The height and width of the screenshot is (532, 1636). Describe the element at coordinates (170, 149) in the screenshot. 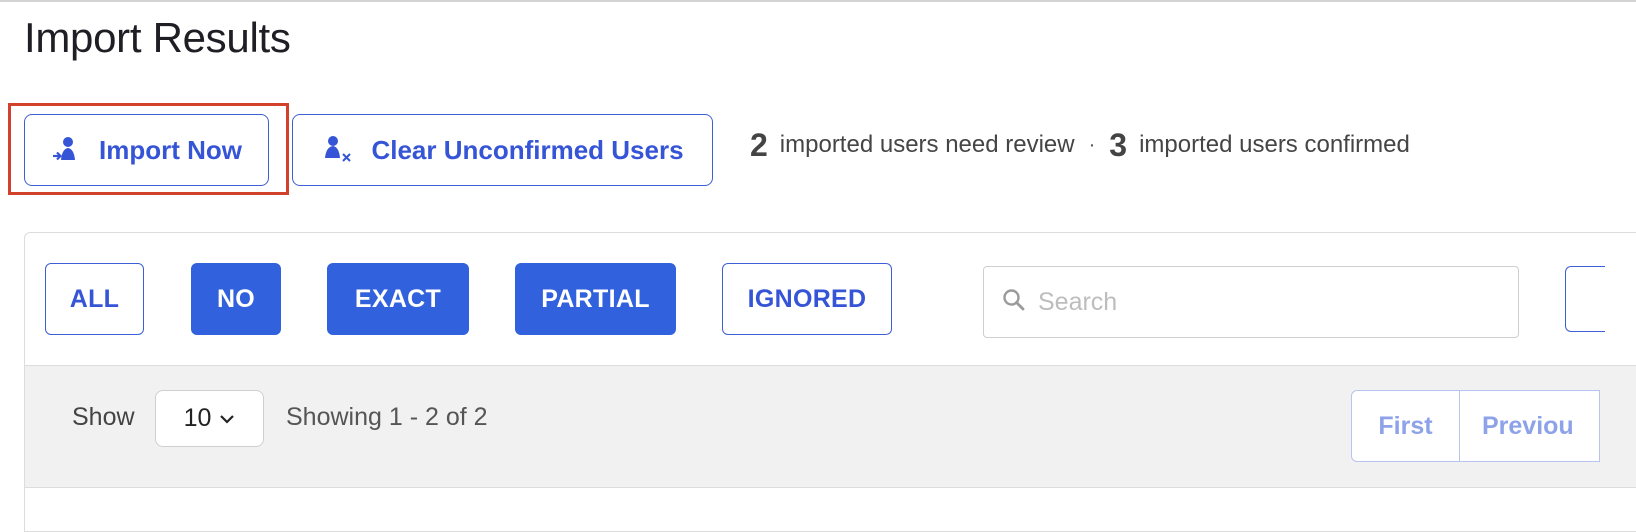

I see `import-now-label: Import Now` at that location.